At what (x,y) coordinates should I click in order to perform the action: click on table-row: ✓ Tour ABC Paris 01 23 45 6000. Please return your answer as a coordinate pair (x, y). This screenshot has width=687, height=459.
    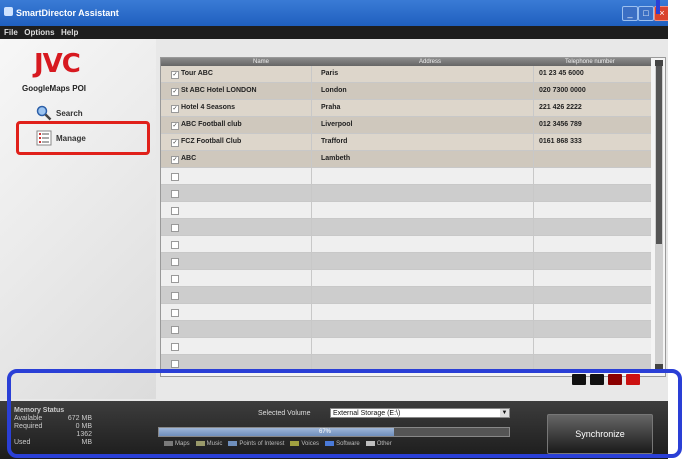
    Looking at the image, I should click on (406, 74).